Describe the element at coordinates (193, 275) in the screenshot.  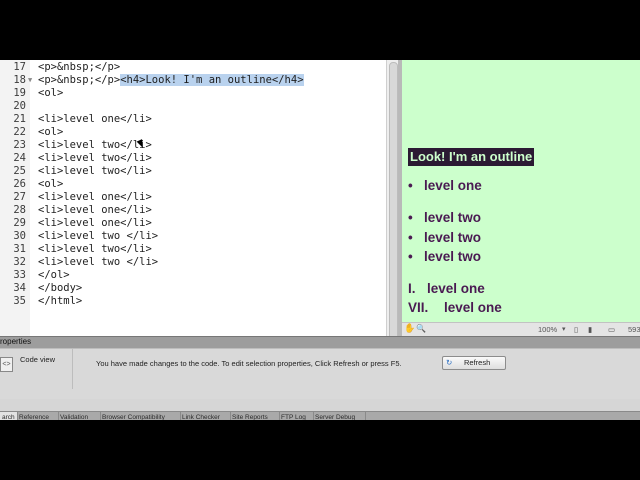
I see `code-line: 33 </ol>` at that location.